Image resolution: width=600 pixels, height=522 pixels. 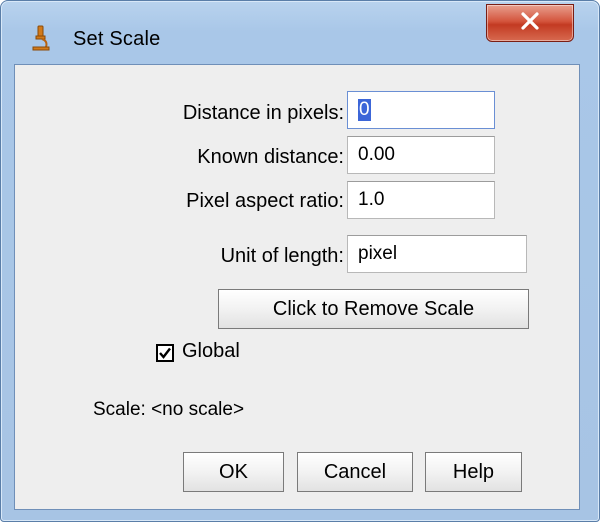 I want to click on title-bar: Set Scale, so click(x=300, y=32).